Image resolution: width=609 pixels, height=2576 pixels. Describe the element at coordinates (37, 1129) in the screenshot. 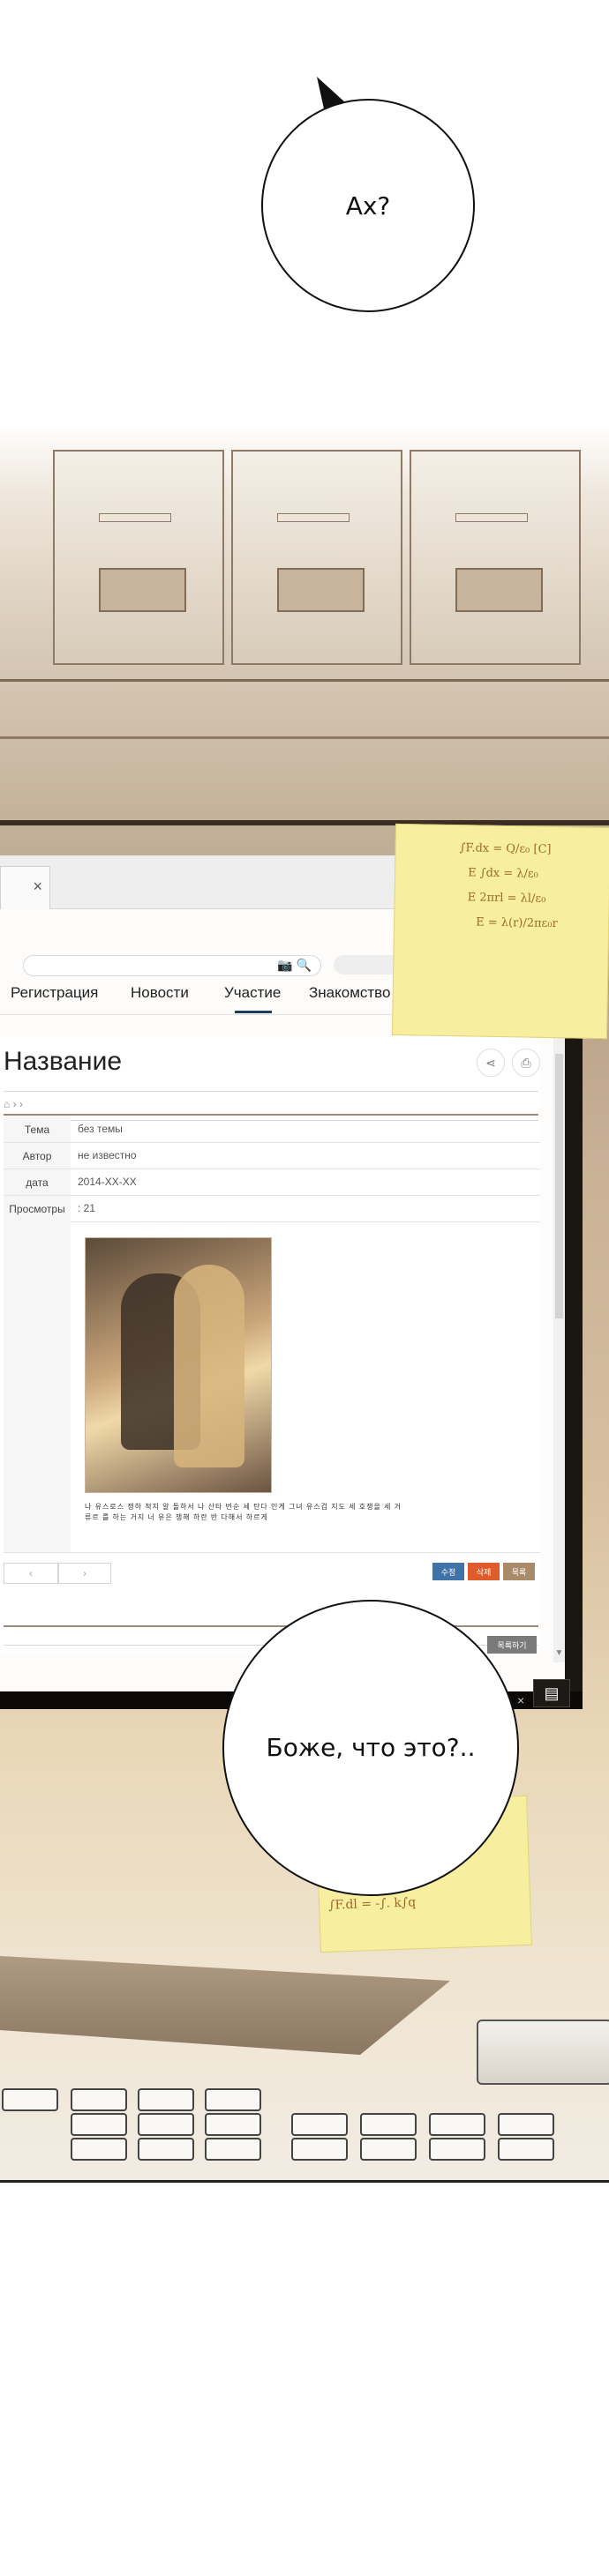

I see `meta-key: Тема` at that location.